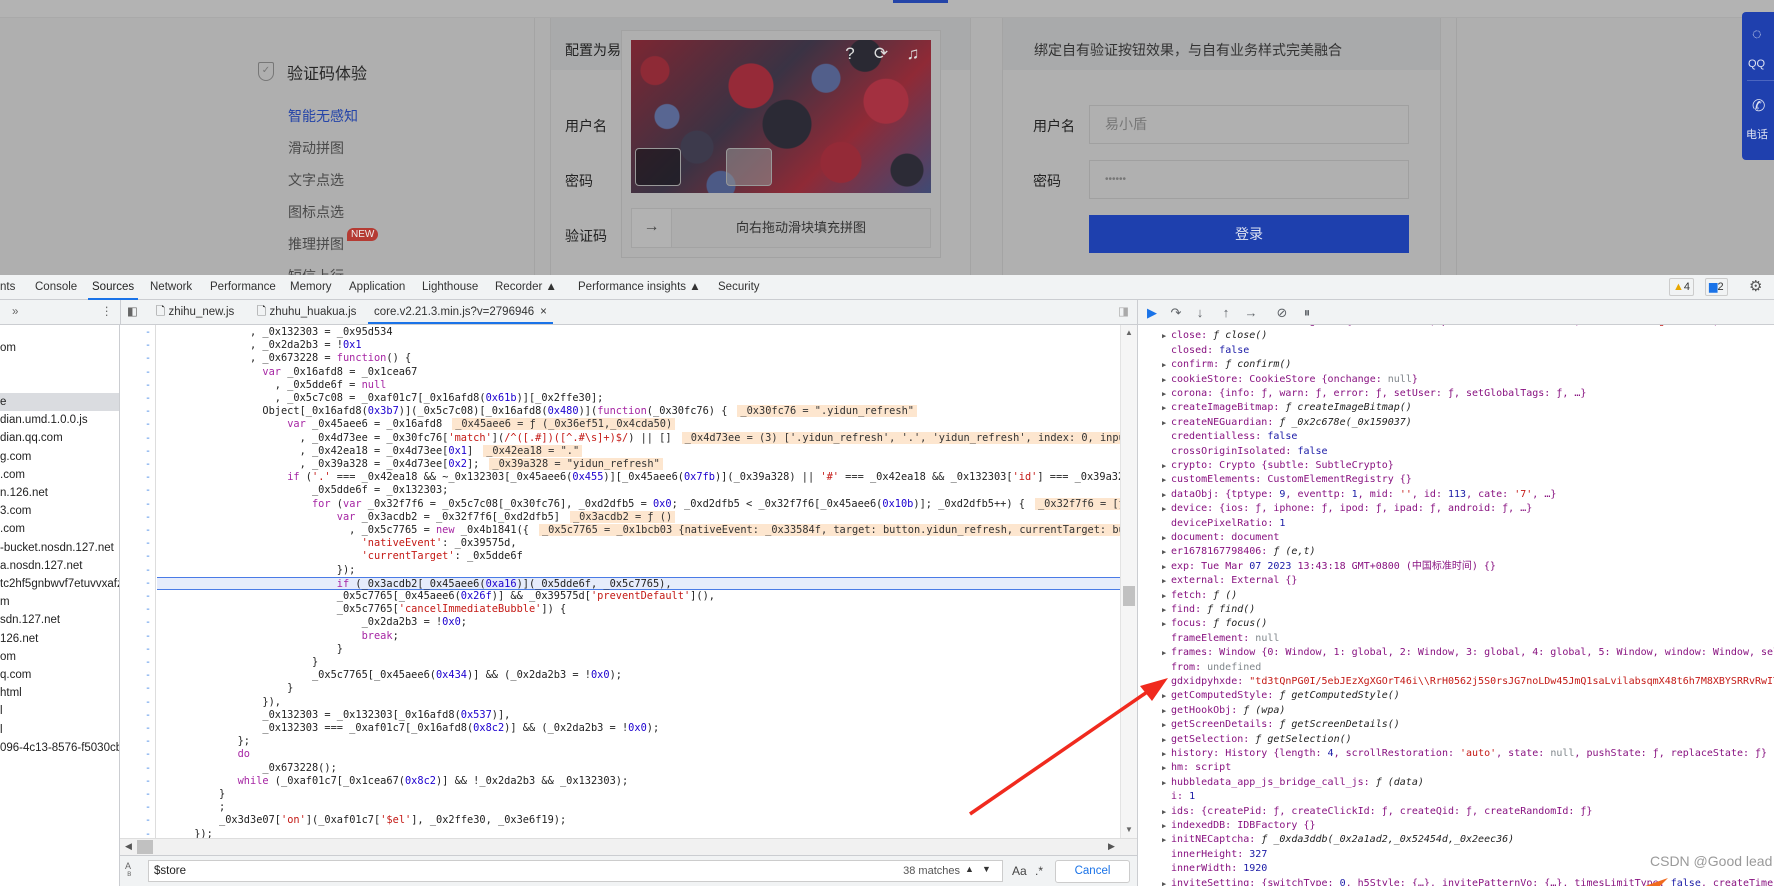 The width and height of the screenshot is (1774, 886). I want to click on scope-row: ▶ document: document, so click(1456, 538).